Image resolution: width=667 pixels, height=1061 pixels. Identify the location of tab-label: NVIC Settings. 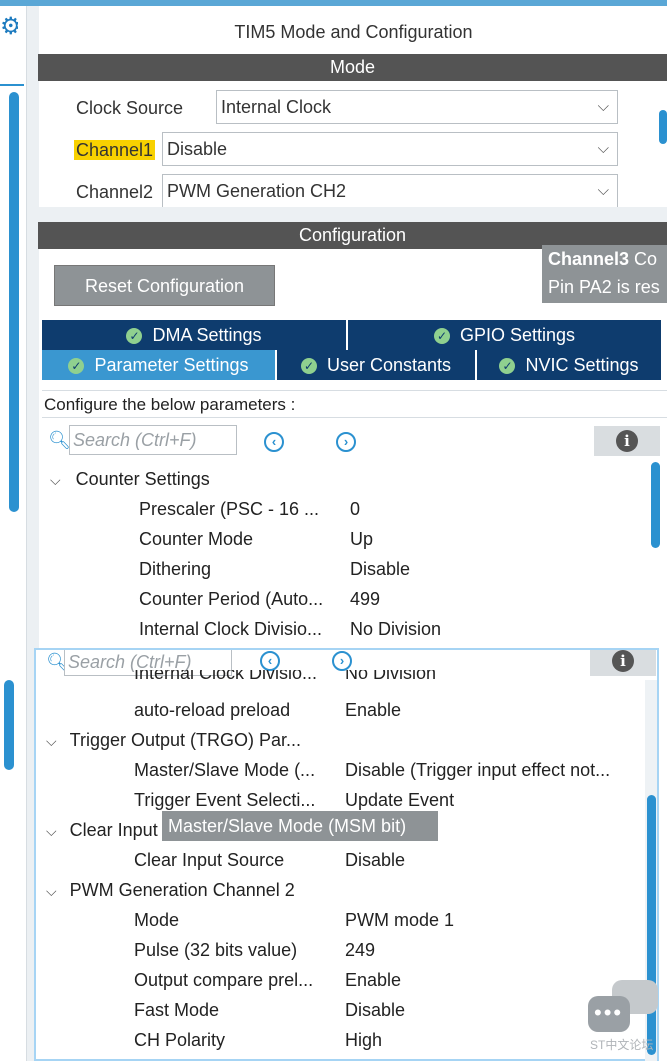
(582, 365).